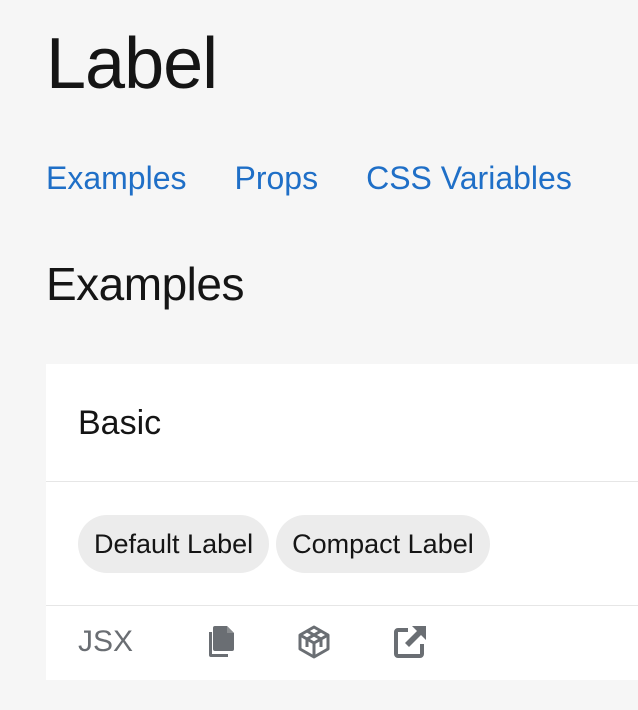 This screenshot has height=710, width=638. I want to click on section-title: Examples, so click(145, 284).